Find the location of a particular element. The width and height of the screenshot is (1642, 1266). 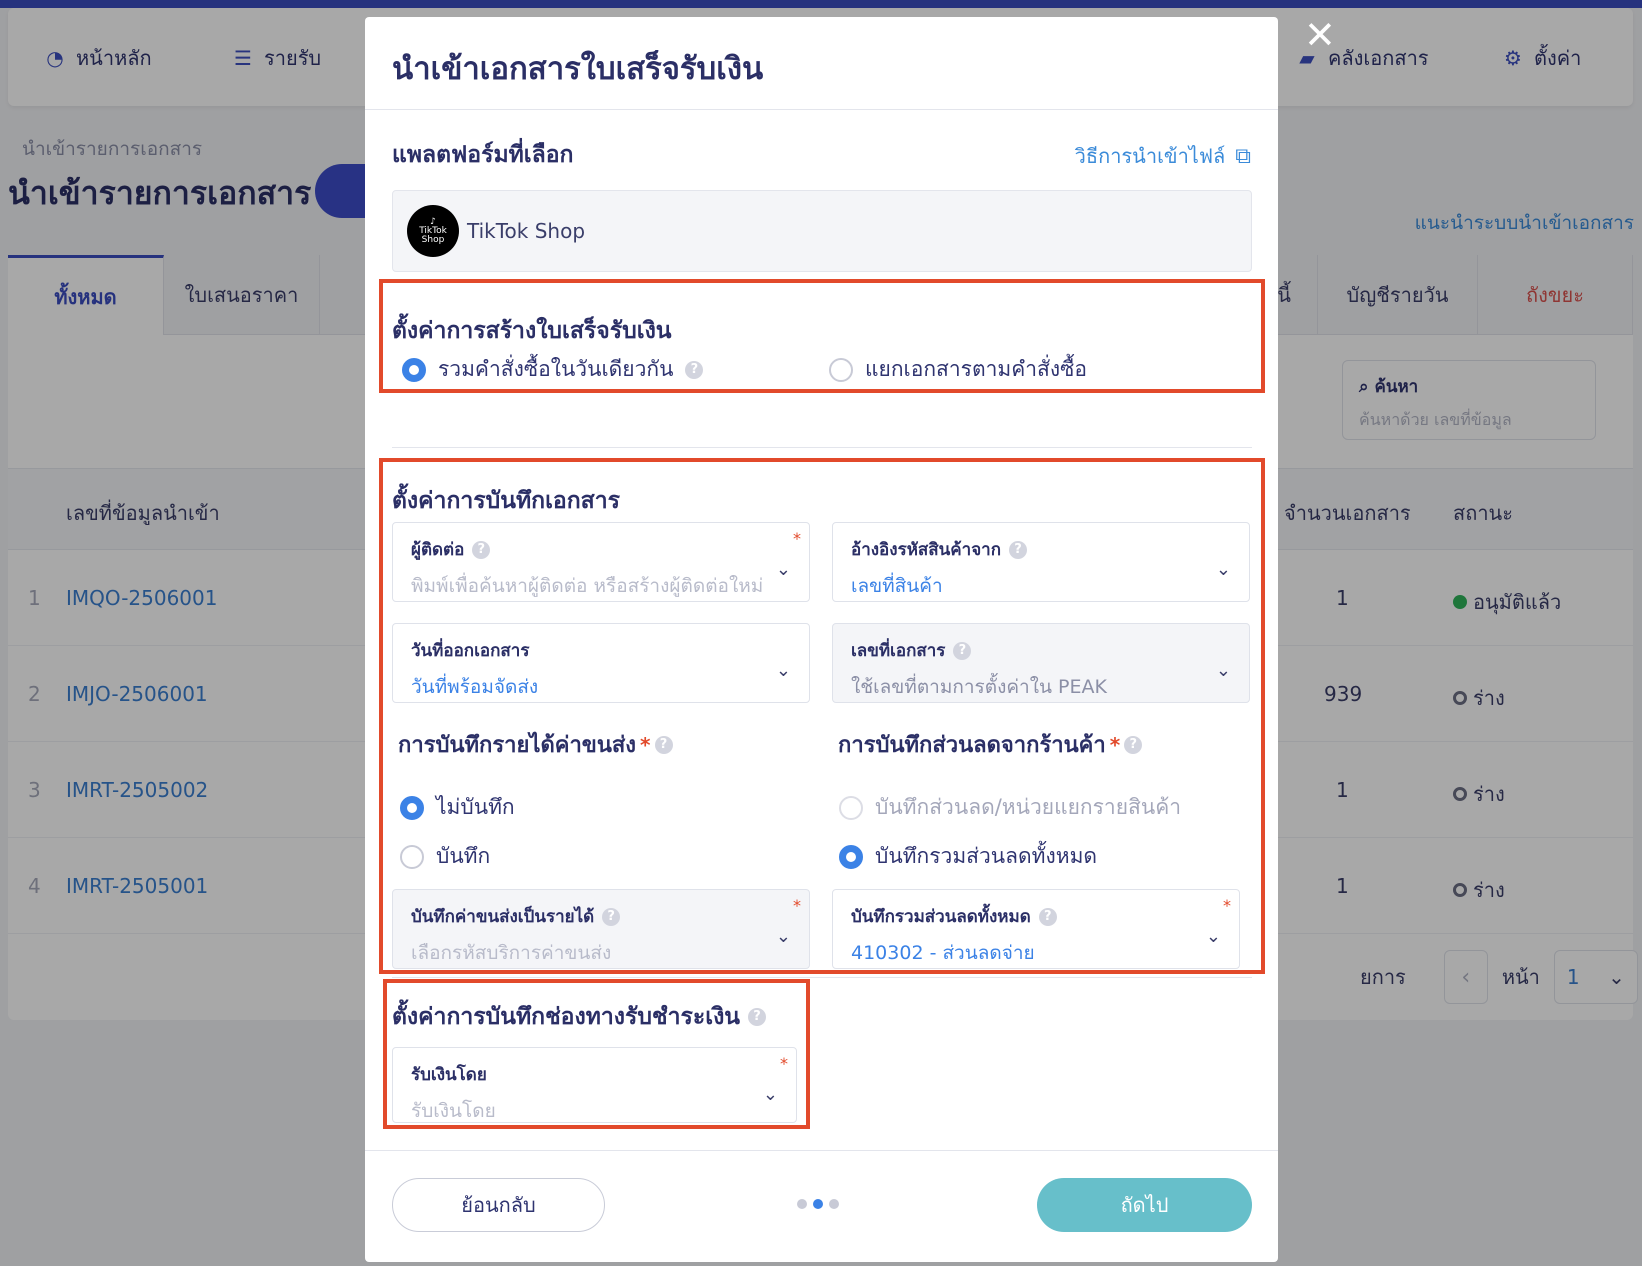

document-number-value: ใช้เลขที่ตามการตั้งค่าใน PEAK is located at coordinates (979, 687).